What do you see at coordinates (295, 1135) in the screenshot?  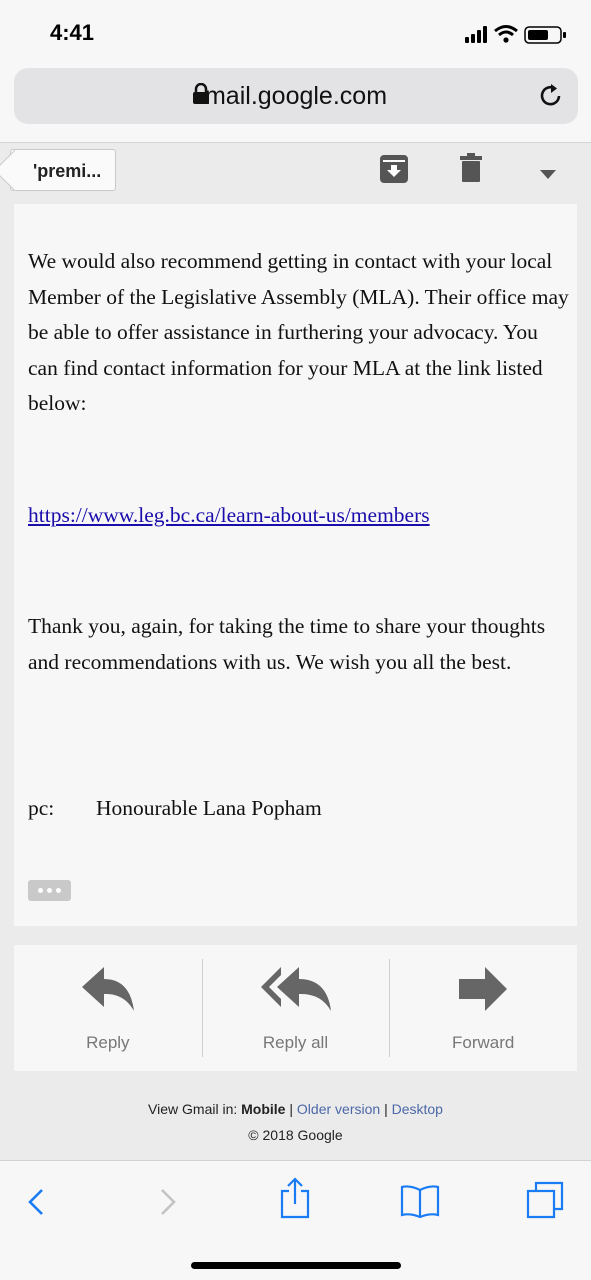 I see `copyright: © 2018 Google` at bounding box center [295, 1135].